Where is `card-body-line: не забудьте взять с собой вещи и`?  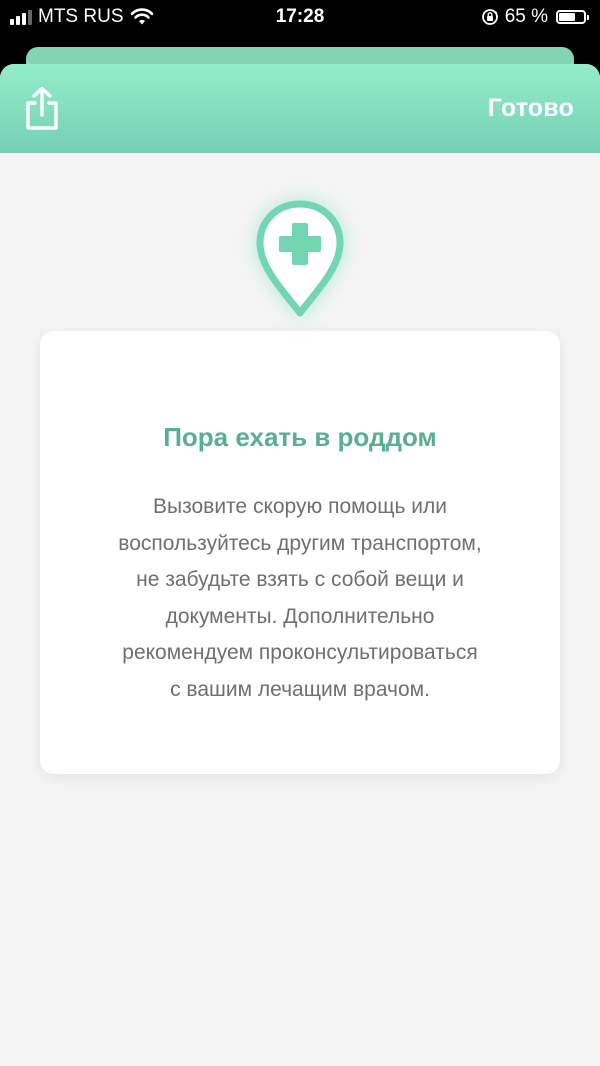
card-body-line: не забудьте взять с собой вещи и is located at coordinates (300, 579).